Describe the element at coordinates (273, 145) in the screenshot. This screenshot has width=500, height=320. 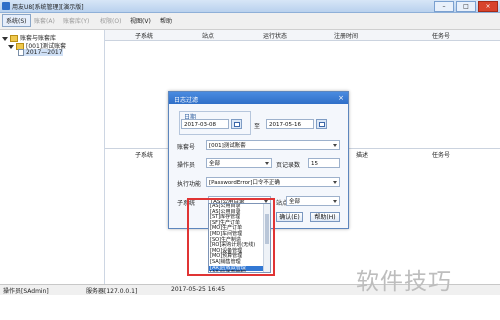
I see `account-select: [001]测试账套` at that location.